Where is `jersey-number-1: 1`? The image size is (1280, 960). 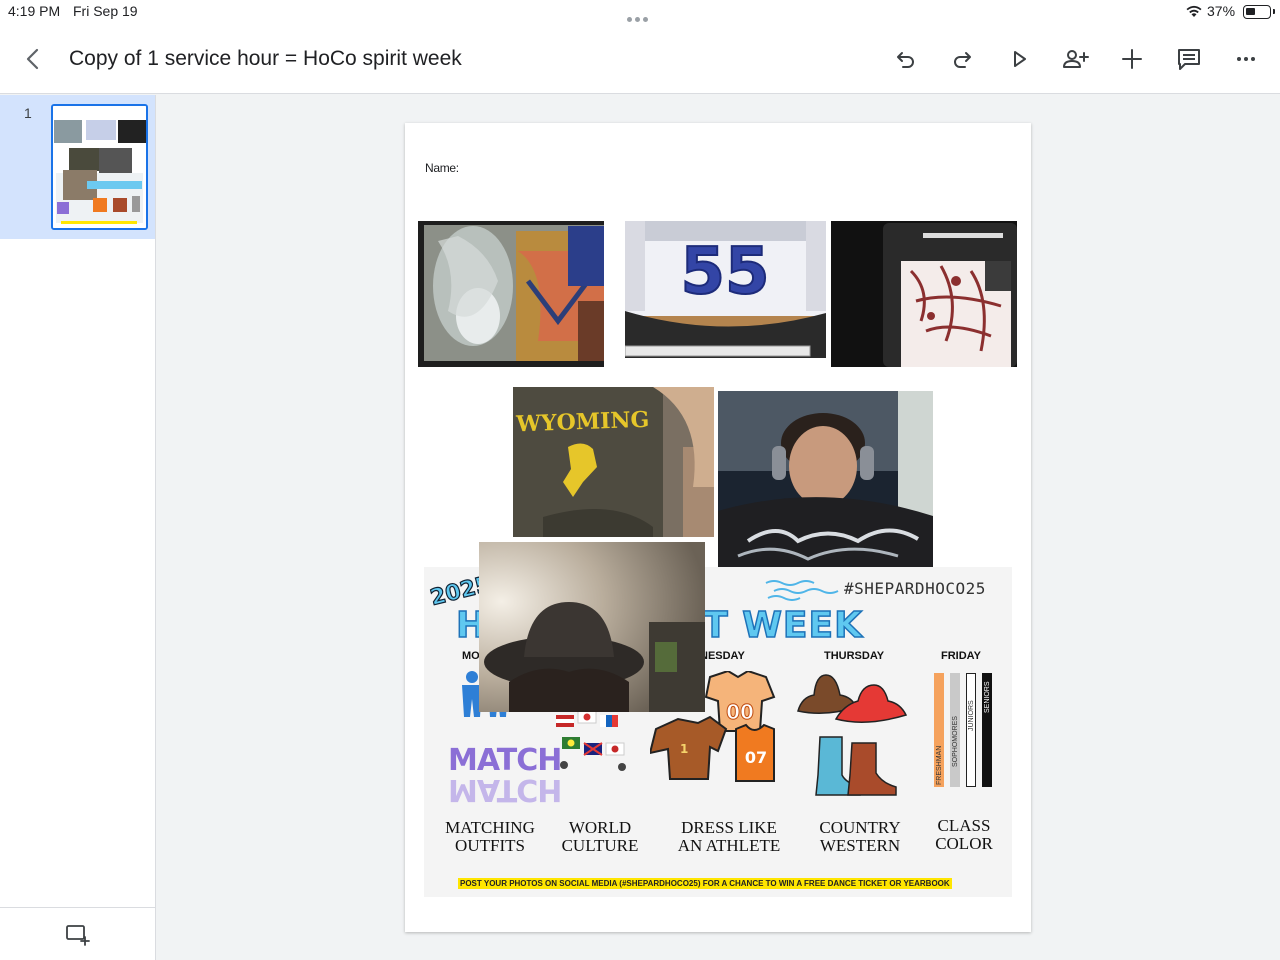 jersey-number-1: 1 is located at coordinates (684, 749).